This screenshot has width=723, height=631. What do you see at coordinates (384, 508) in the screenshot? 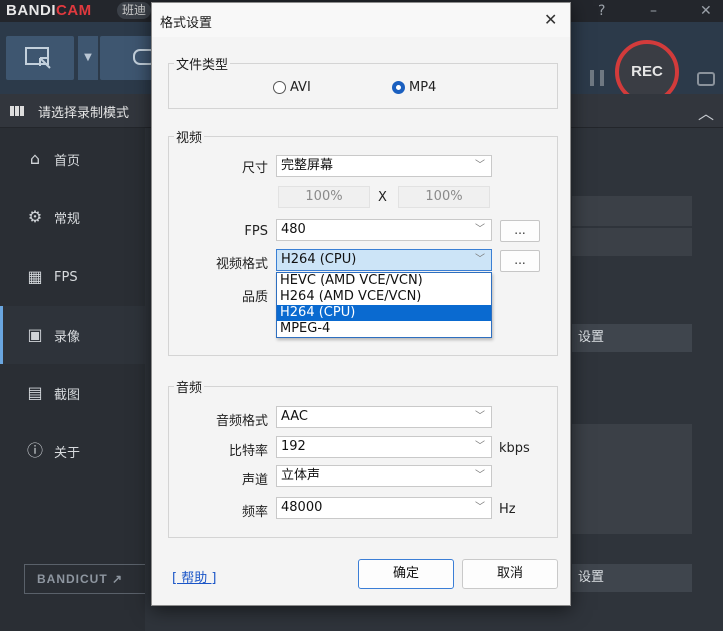
I see `frequency-select: 48000 ﹀` at bounding box center [384, 508].